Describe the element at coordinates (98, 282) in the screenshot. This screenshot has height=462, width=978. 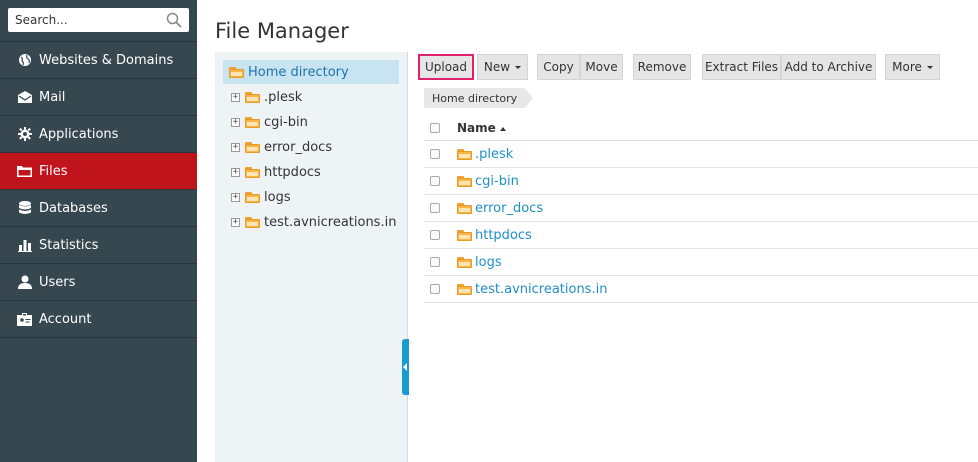
I see `sidebar-item-users: Users` at that location.